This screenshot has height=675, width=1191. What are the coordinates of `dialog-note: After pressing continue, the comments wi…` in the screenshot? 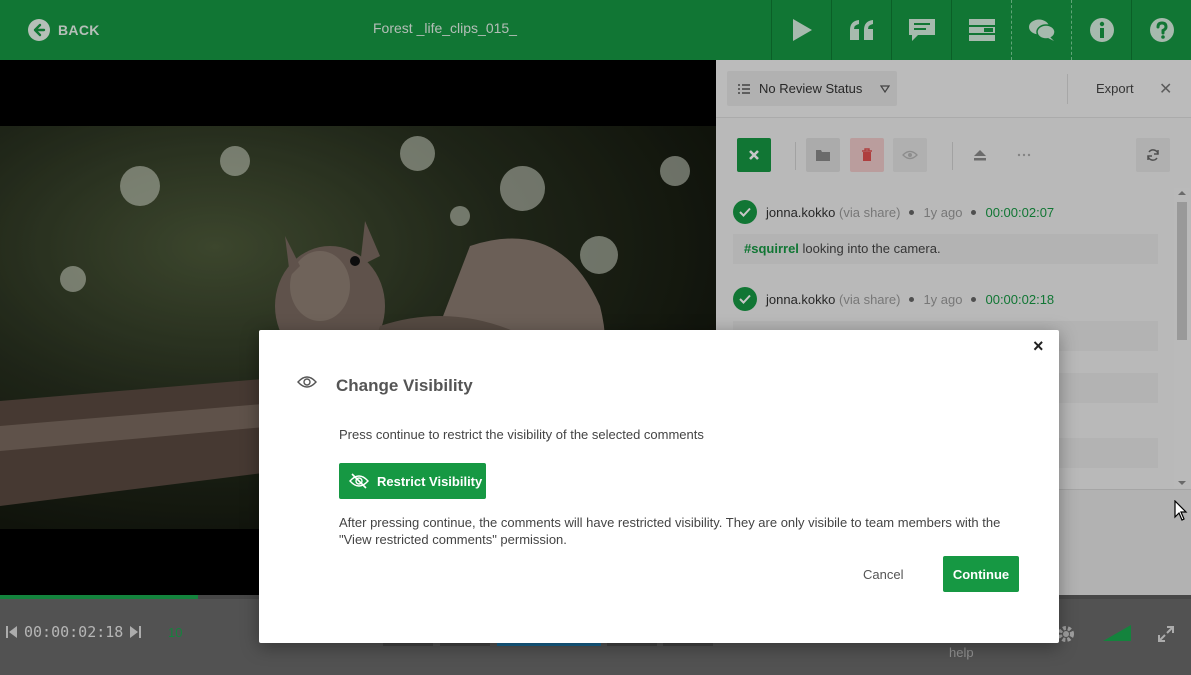 It's located at (670, 531).